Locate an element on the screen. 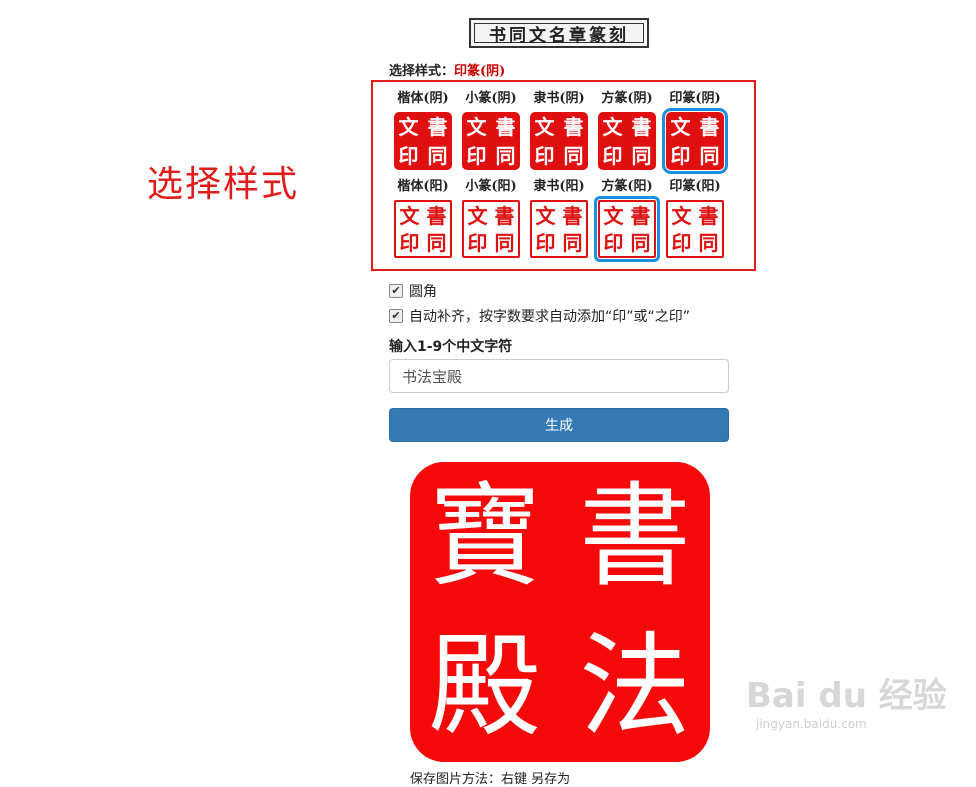 The image size is (976, 787). autofill-label: 自动补齐，按字数要求自动添加“印”或“之印” is located at coordinates (550, 317).